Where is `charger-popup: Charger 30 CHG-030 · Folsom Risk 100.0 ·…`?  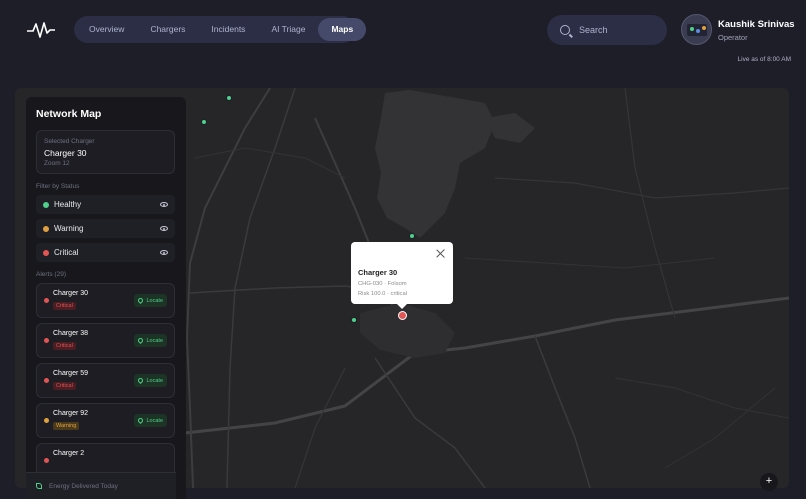
charger-popup: Charger 30 CHG-030 · Folsom Risk 100.0 ·… is located at coordinates (402, 275).